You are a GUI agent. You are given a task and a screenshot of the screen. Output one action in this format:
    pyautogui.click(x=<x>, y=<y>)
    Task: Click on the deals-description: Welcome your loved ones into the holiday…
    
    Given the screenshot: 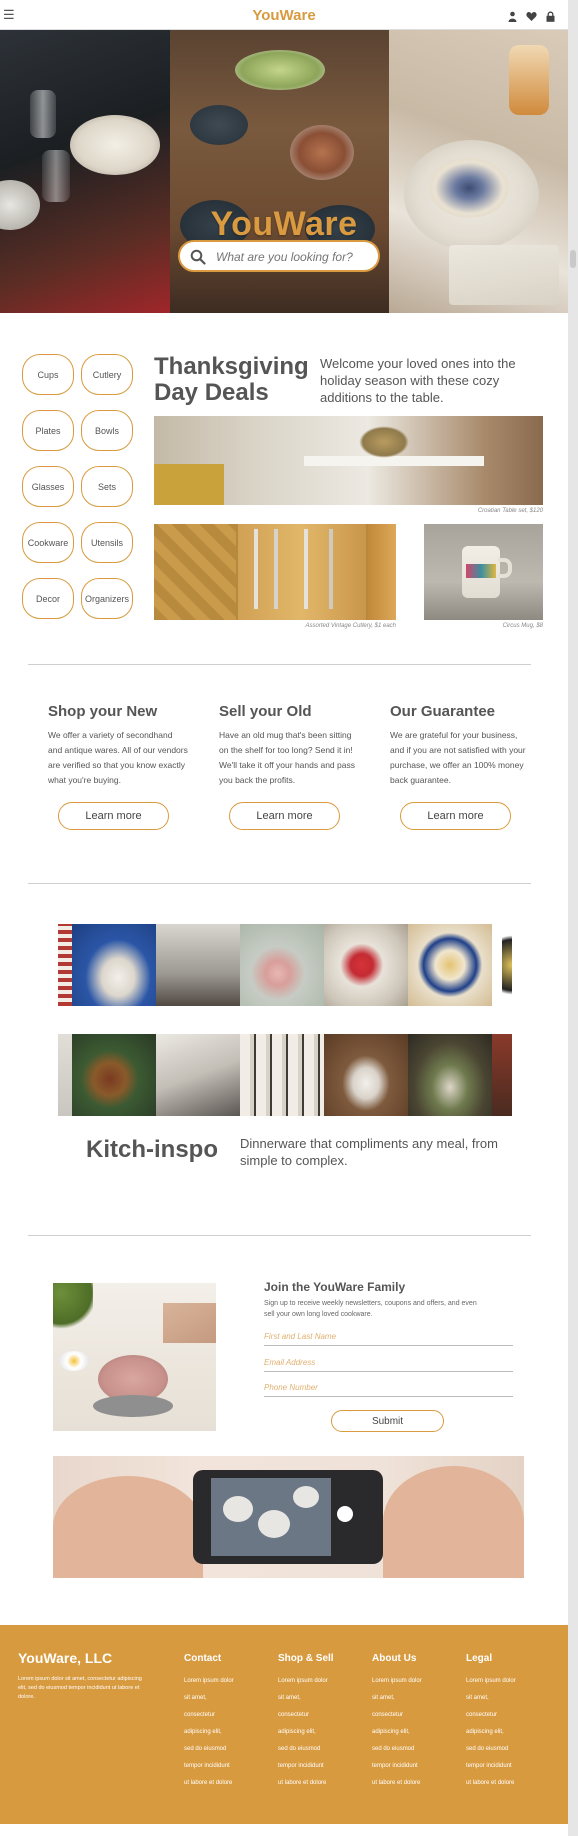 What is the action you would take?
    pyautogui.click(x=418, y=380)
    